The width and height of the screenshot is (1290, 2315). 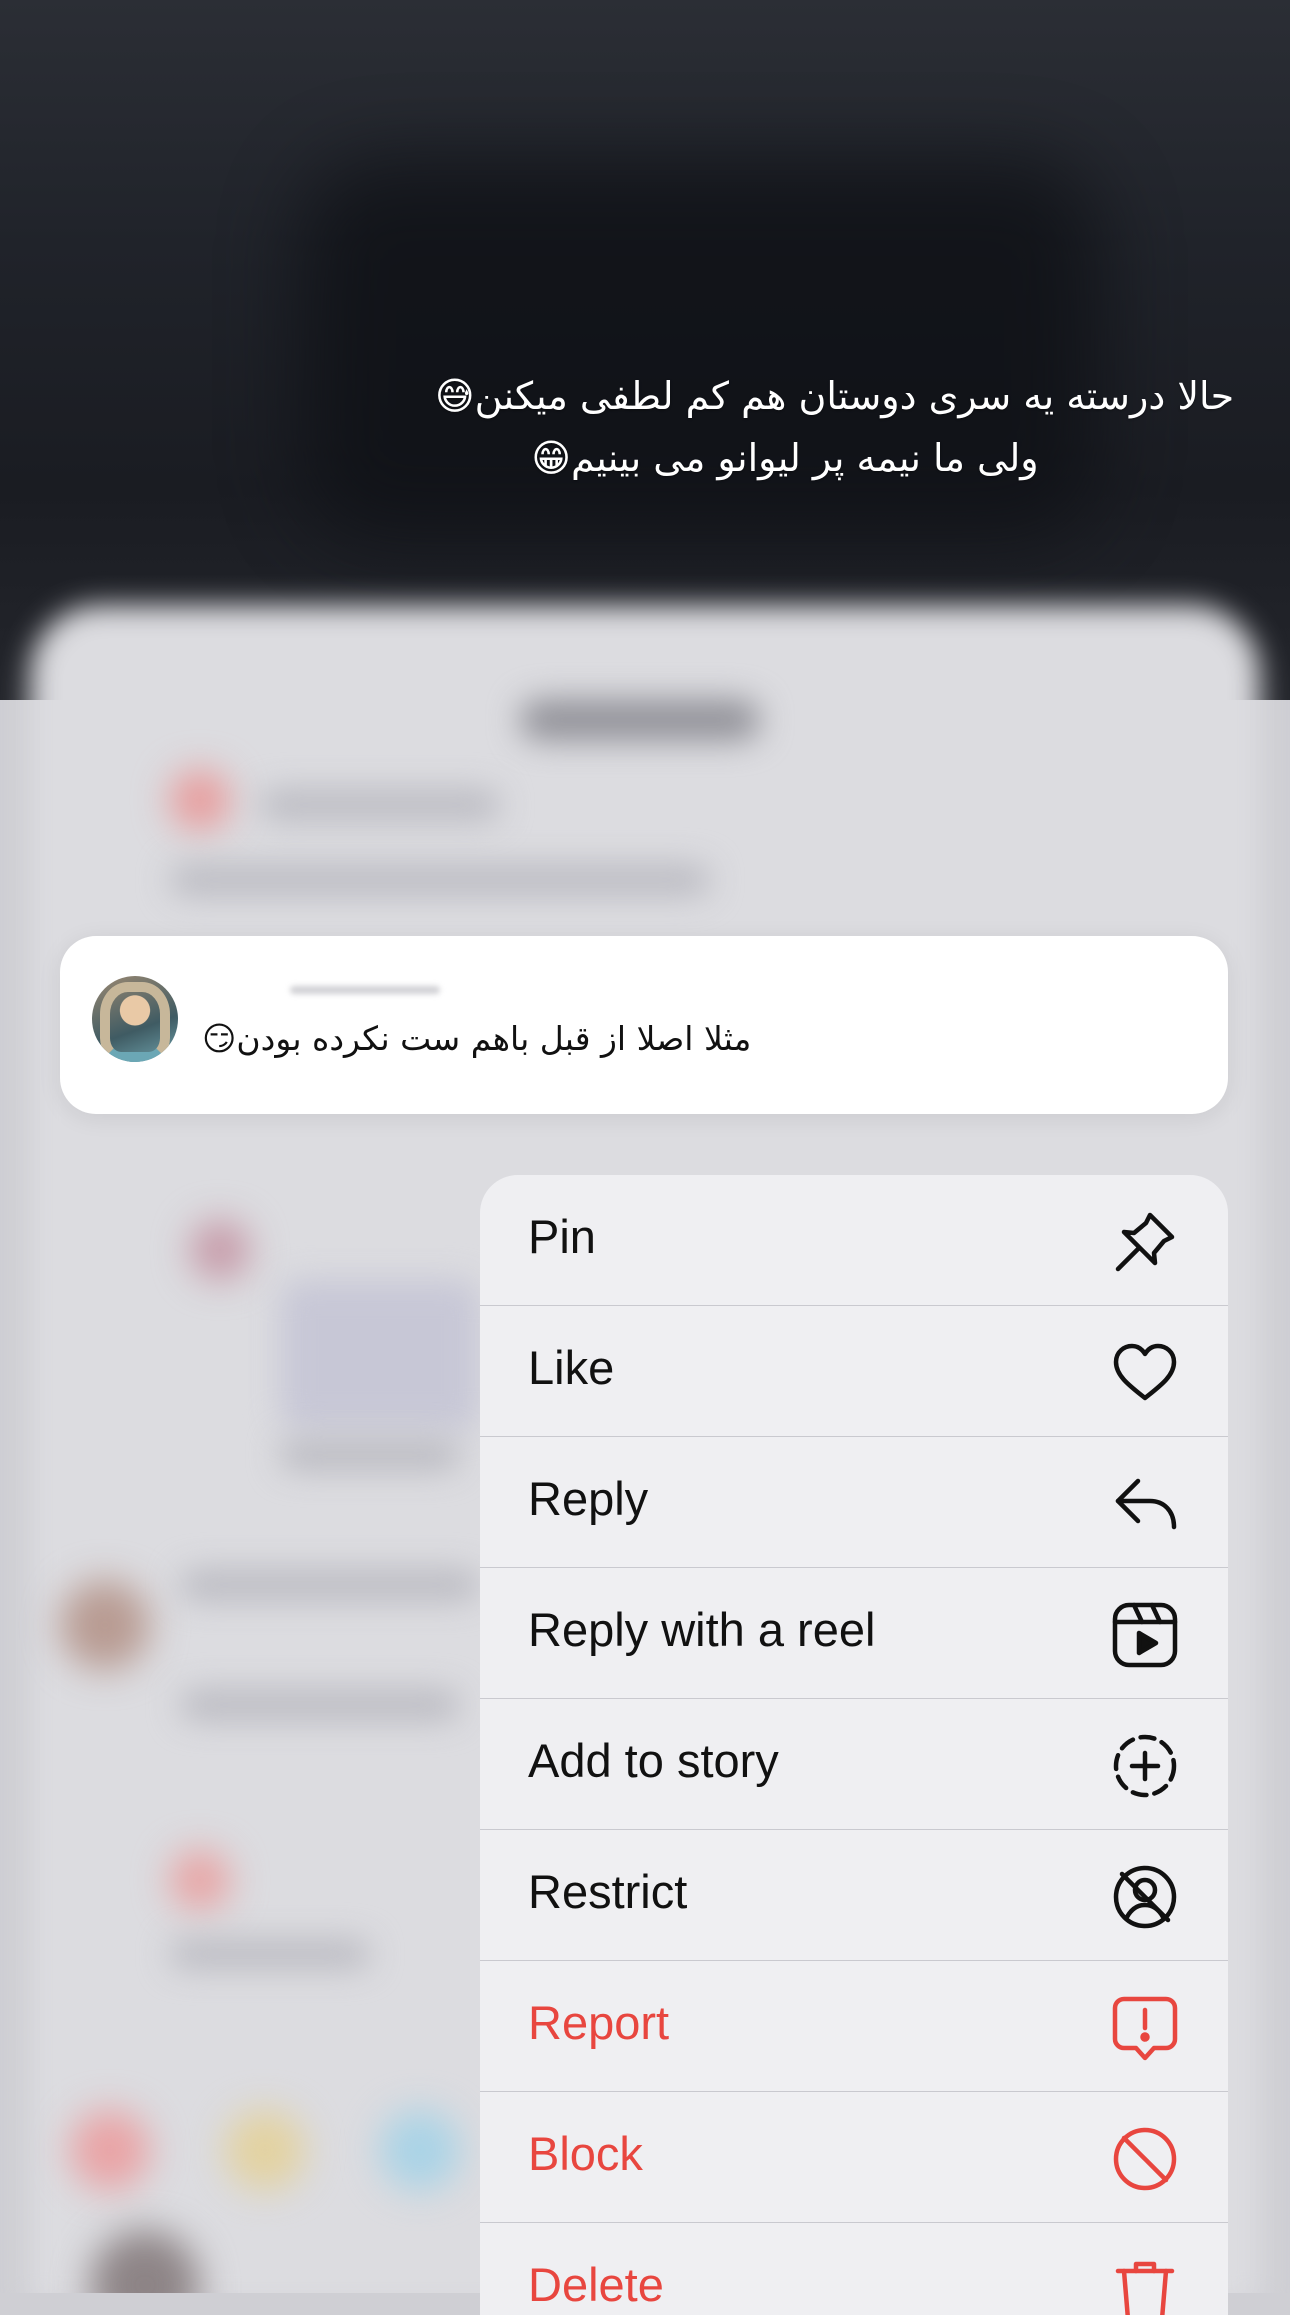 What do you see at coordinates (854, 1240) in the screenshot?
I see `menu-item-pin: Pin` at bounding box center [854, 1240].